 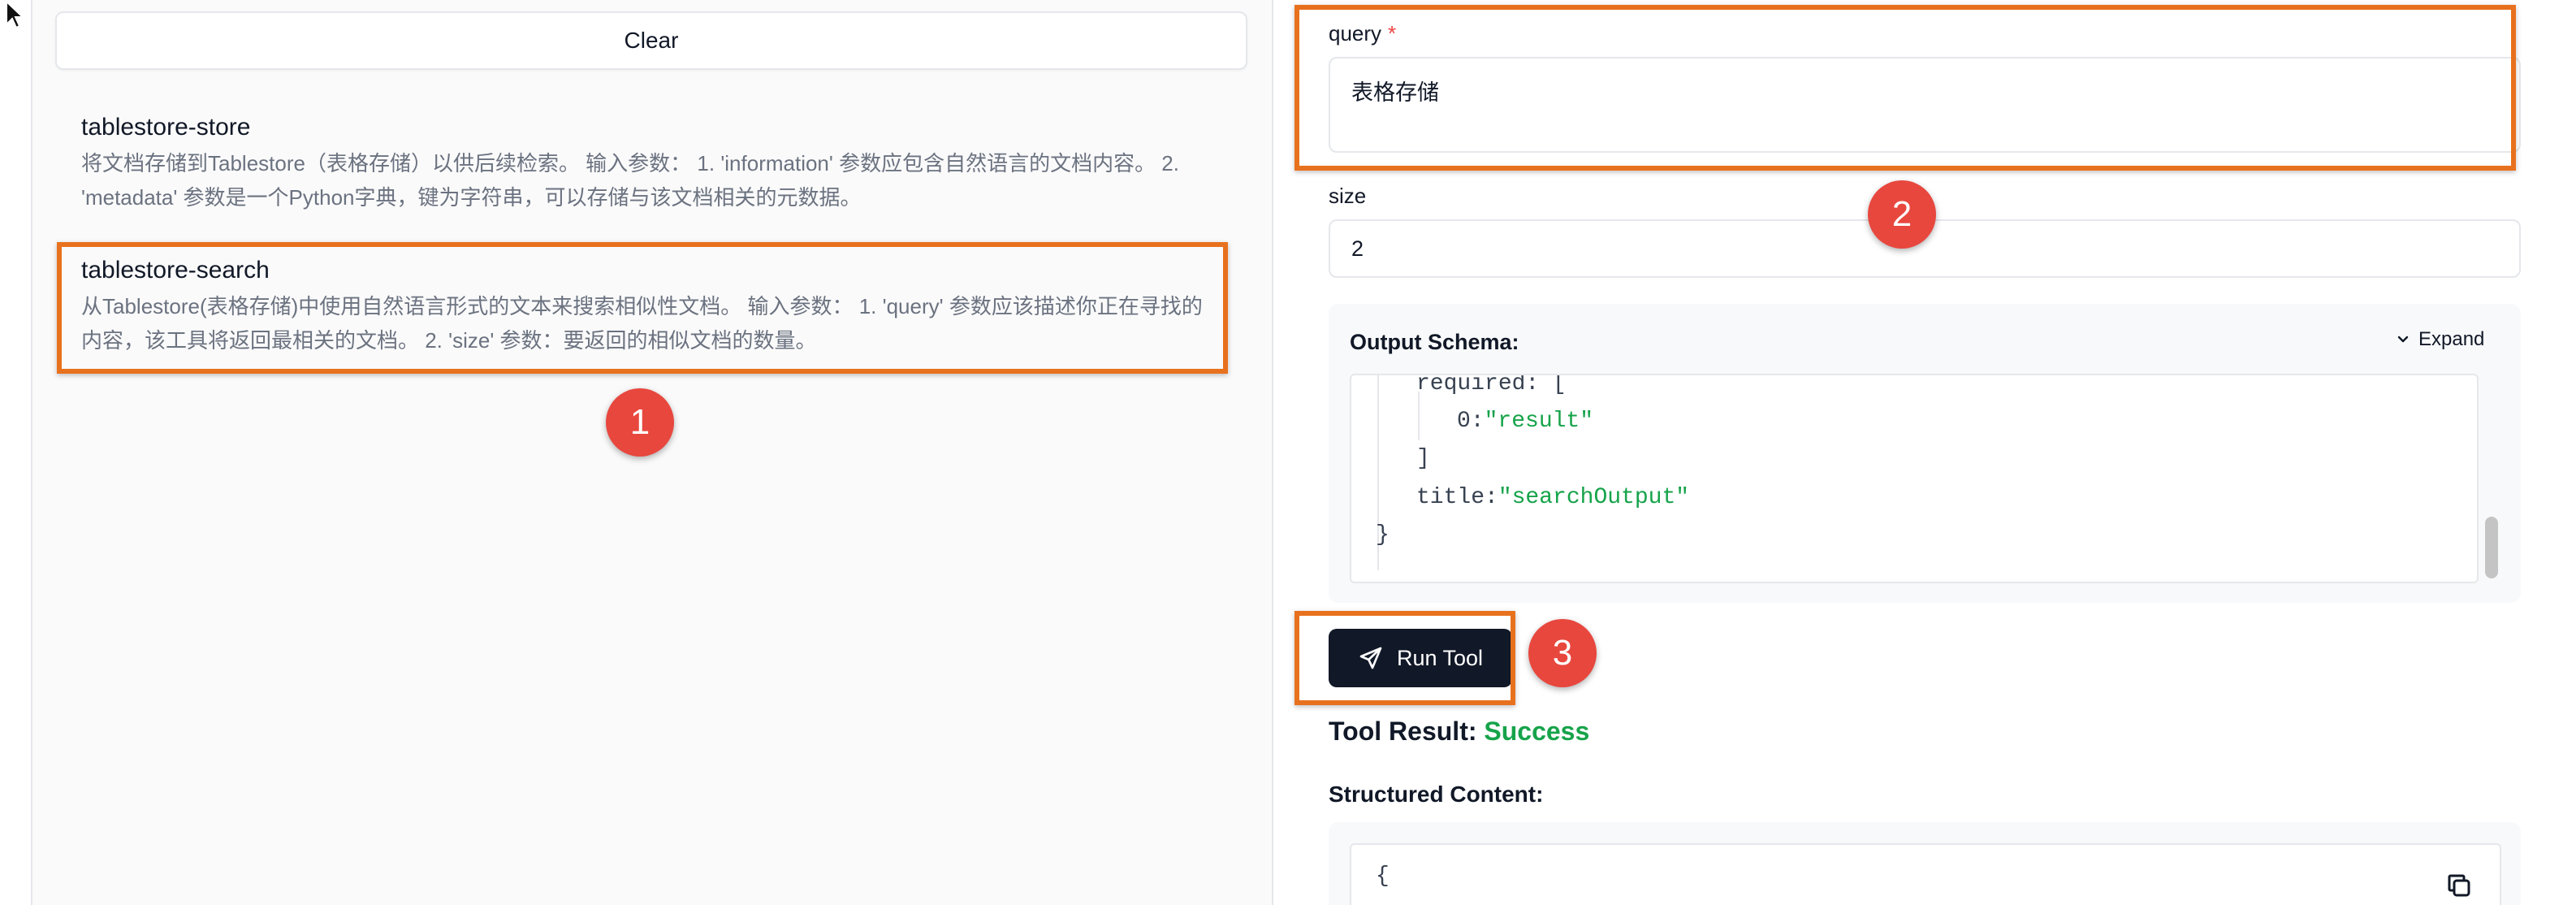 I want to click on highlight-box-run-tool, so click(x=1405, y=658).